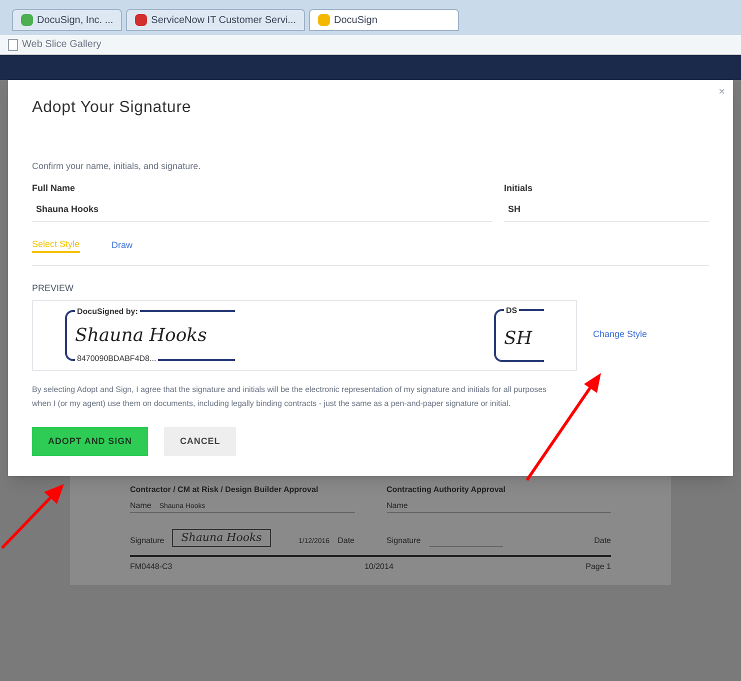 Image resolution: width=741 pixels, height=681 pixels. Describe the element at coordinates (620, 335) in the screenshot. I see `change-style-link: Change Style` at that location.